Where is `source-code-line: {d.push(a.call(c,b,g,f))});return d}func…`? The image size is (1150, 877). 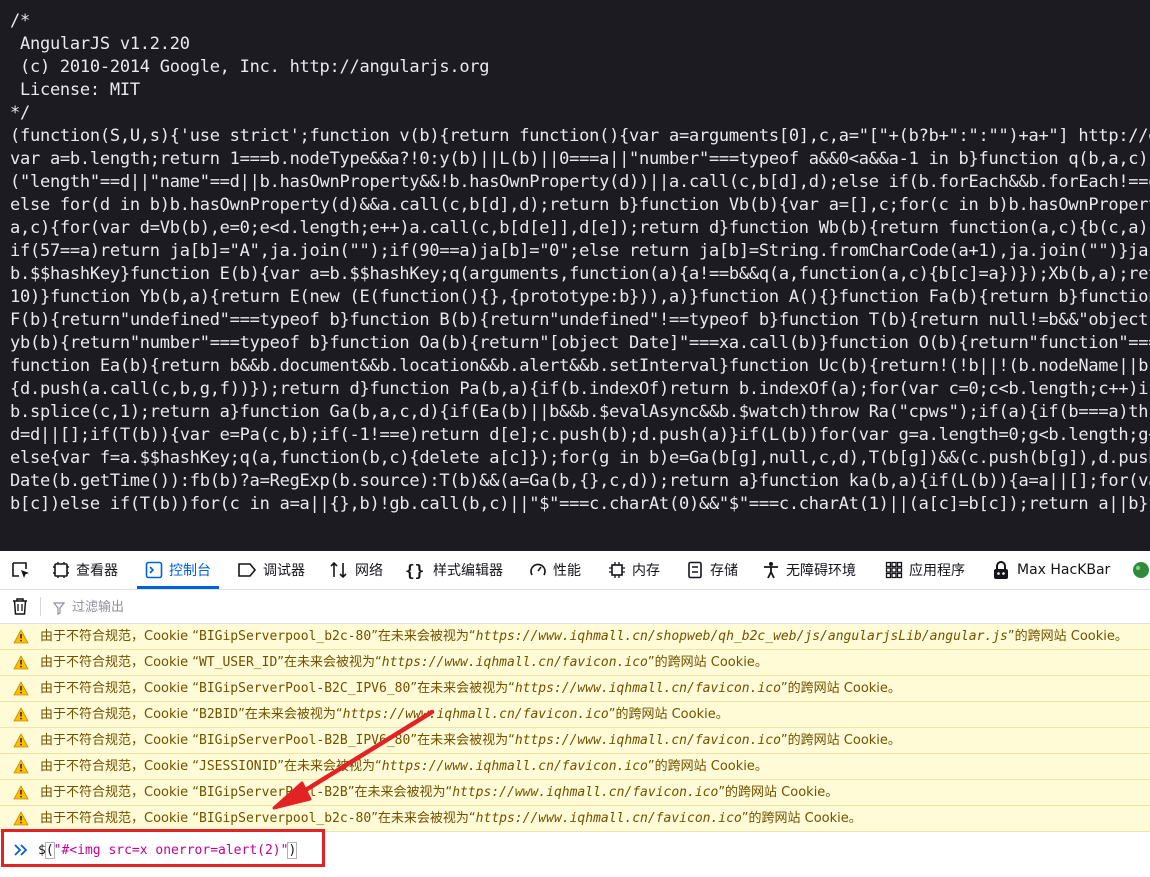
source-code-line: {d.push(a.call(c,b,g,f))});return d}func… is located at coordinates (580, 389).